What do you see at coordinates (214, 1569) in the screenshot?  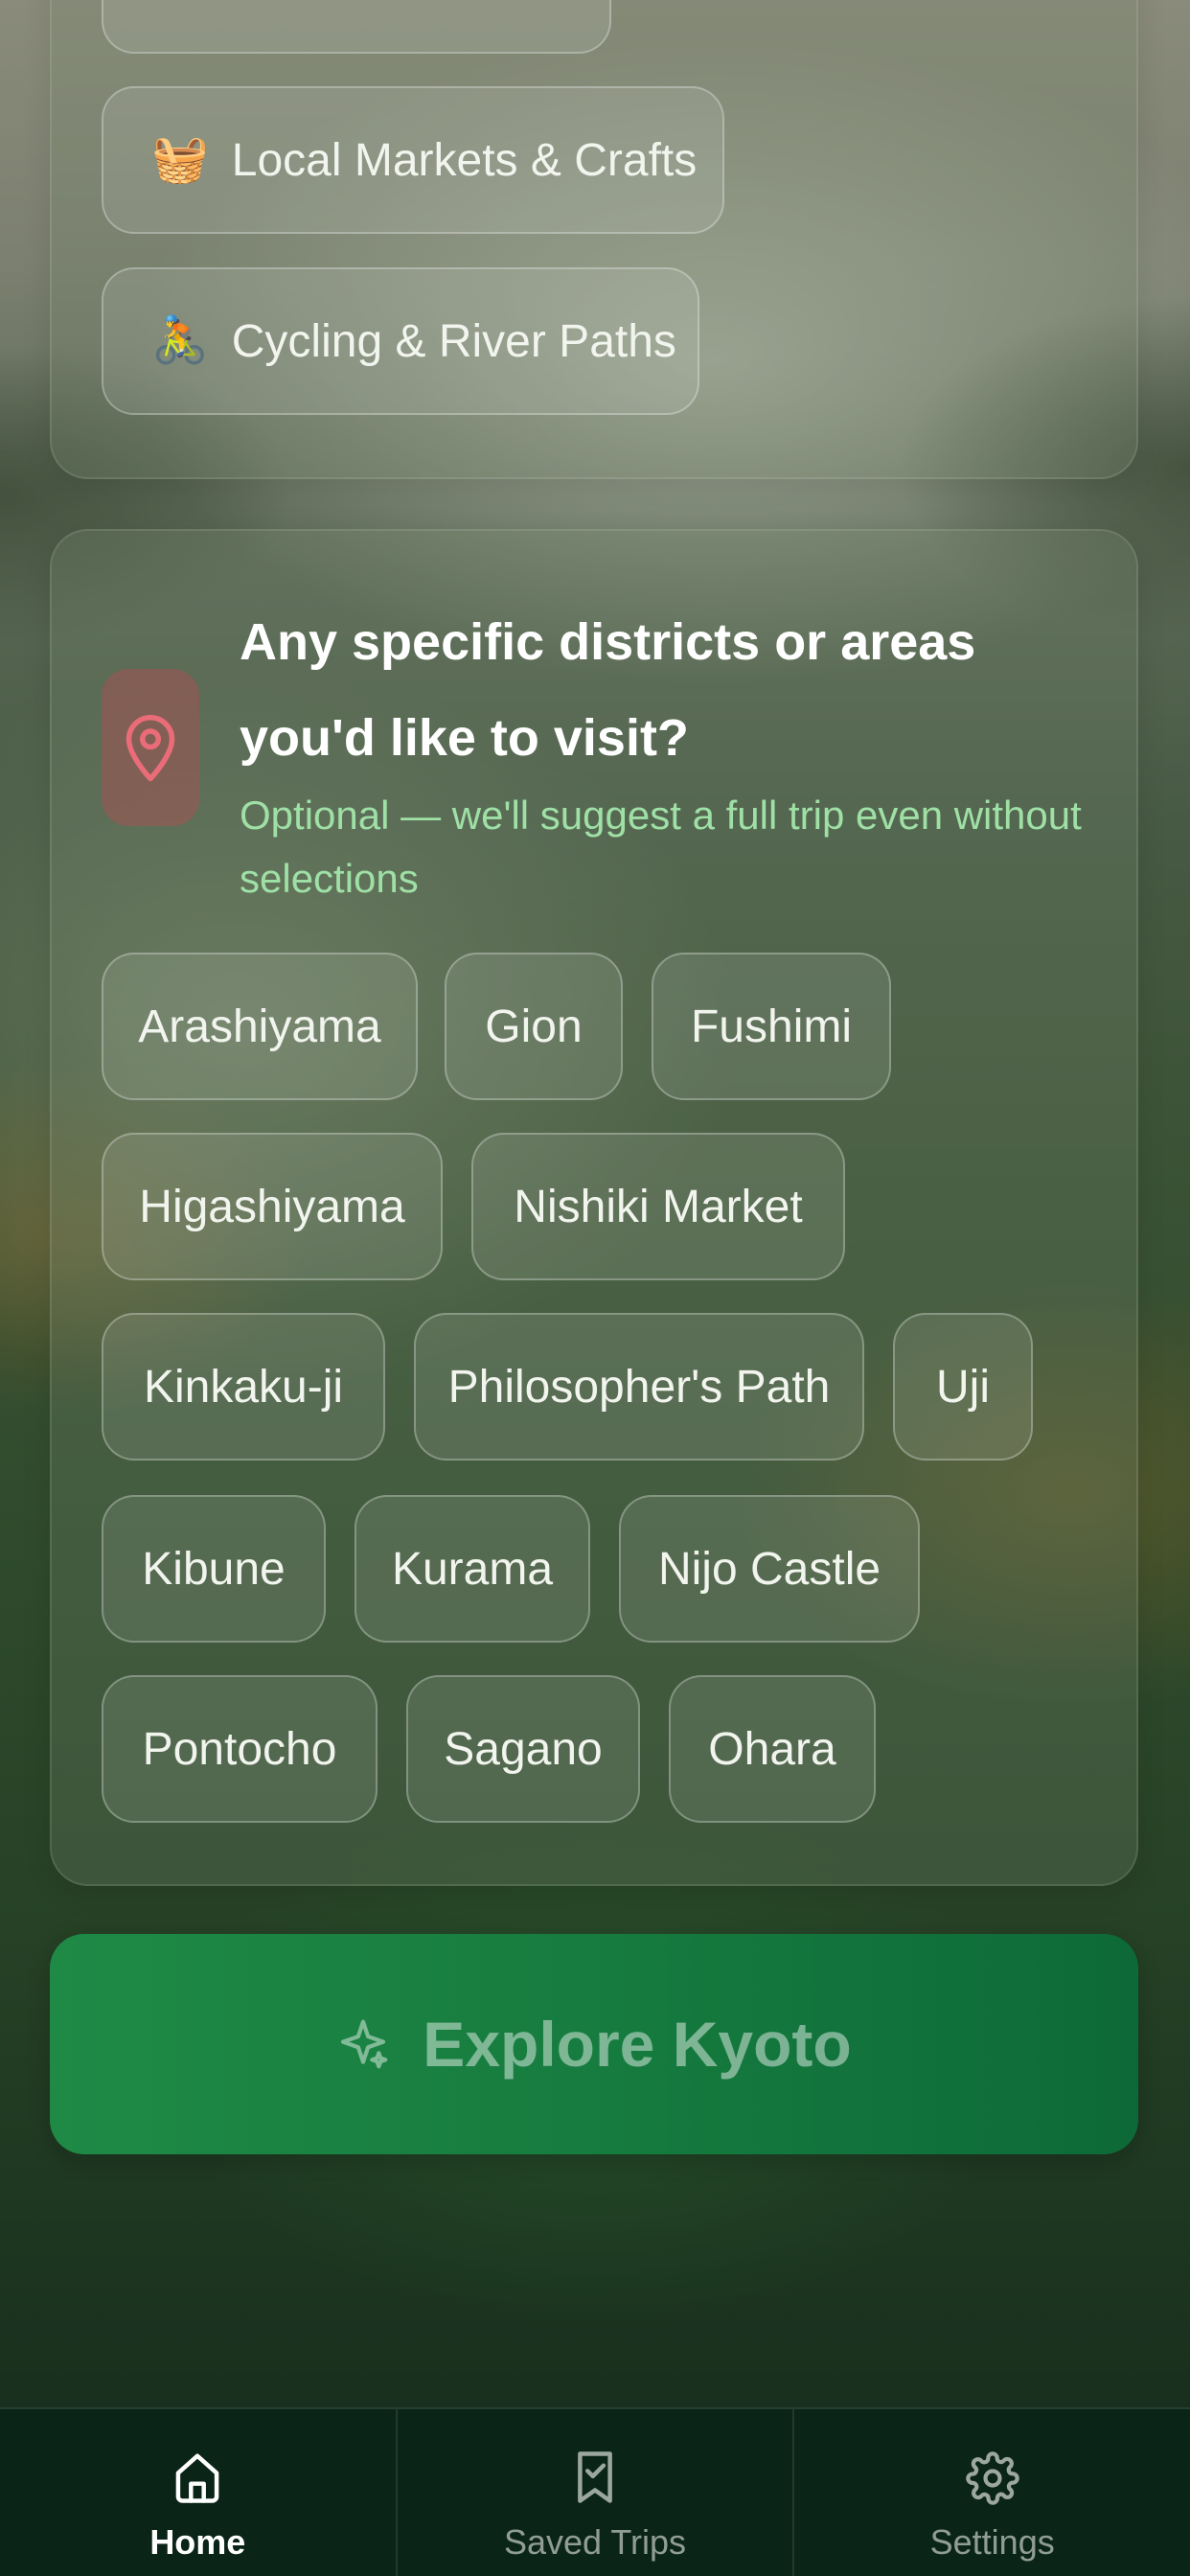 I see `district-pill-kibune: Kibune` at bounding box center [214, 1569].